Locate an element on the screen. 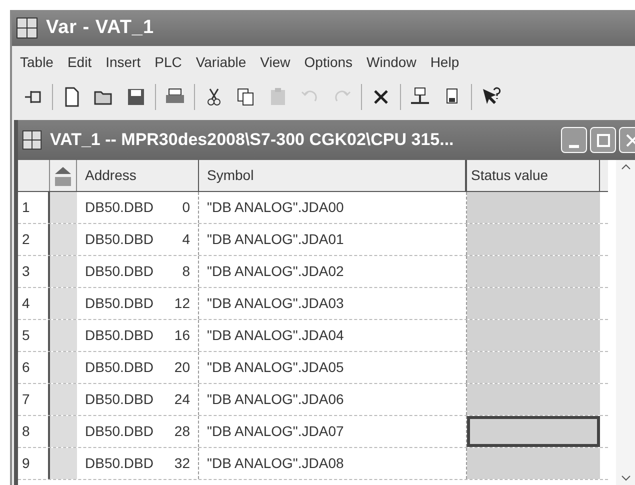  menu-item: Window is located at coordinates (391, 62).